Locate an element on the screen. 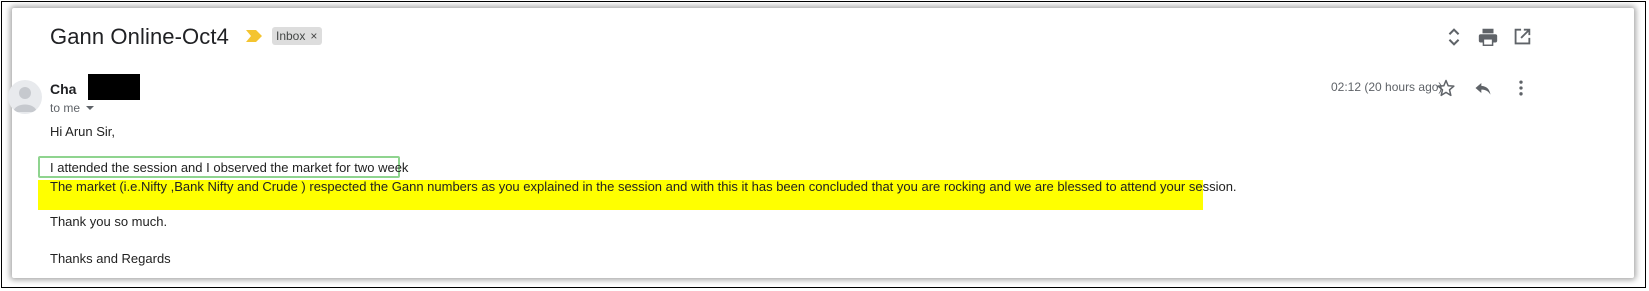  body-thanks: Thank you so much. is located at coordinates (109, 221).